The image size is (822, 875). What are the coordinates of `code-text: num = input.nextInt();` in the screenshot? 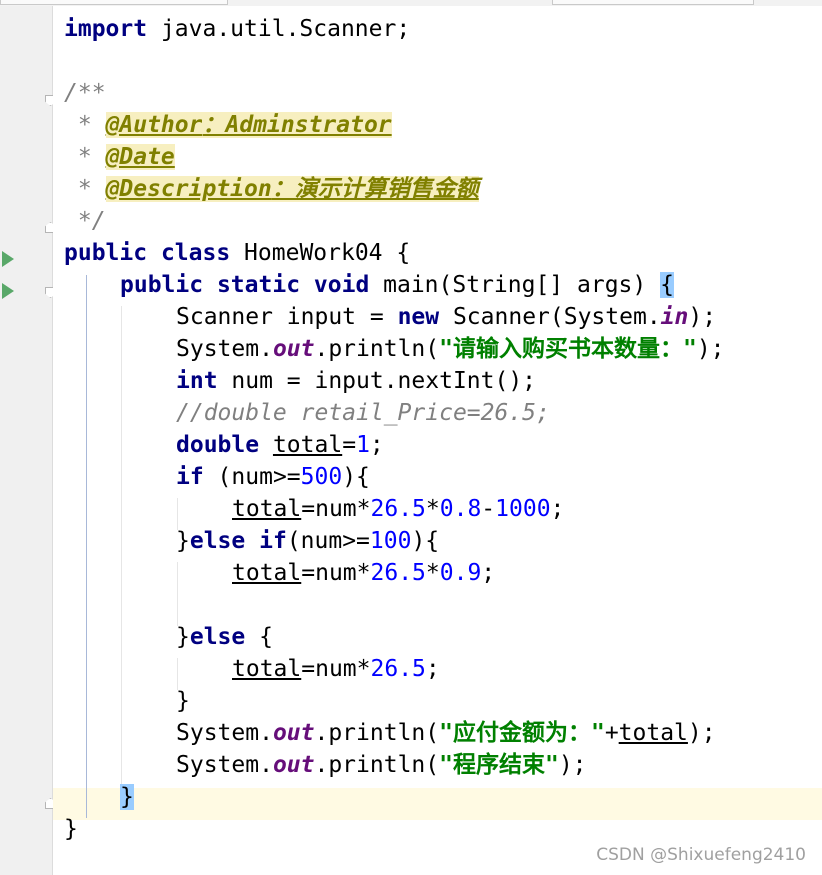 It's located at (377, 381).